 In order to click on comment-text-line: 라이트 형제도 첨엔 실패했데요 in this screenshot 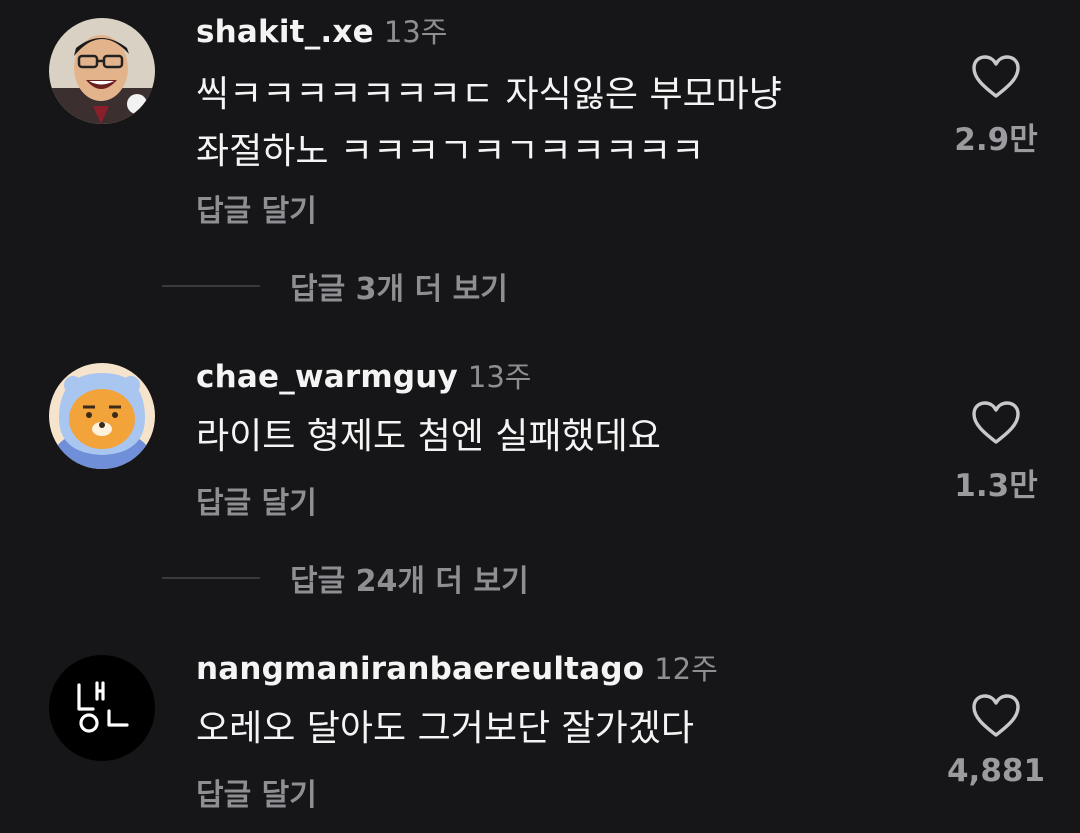, I will do `click(428, 436)`.